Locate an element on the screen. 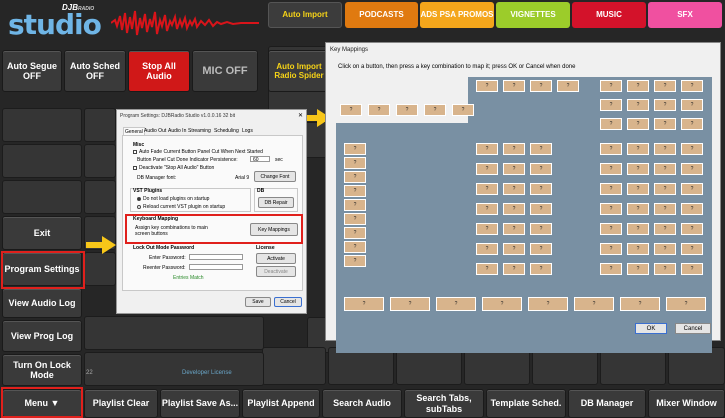  exit-button: Exit is located at coordinates (42, 233).